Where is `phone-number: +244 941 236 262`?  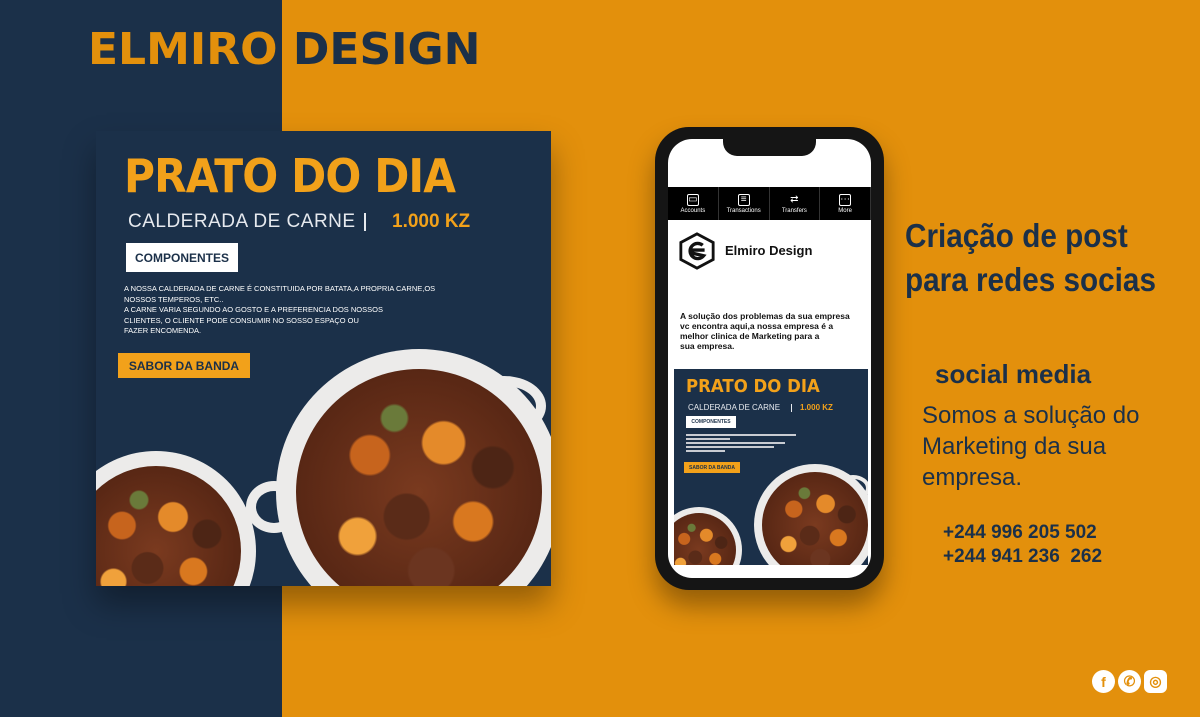 phone-number: +244 941 236 262 is located at coordinates (1022, 557).